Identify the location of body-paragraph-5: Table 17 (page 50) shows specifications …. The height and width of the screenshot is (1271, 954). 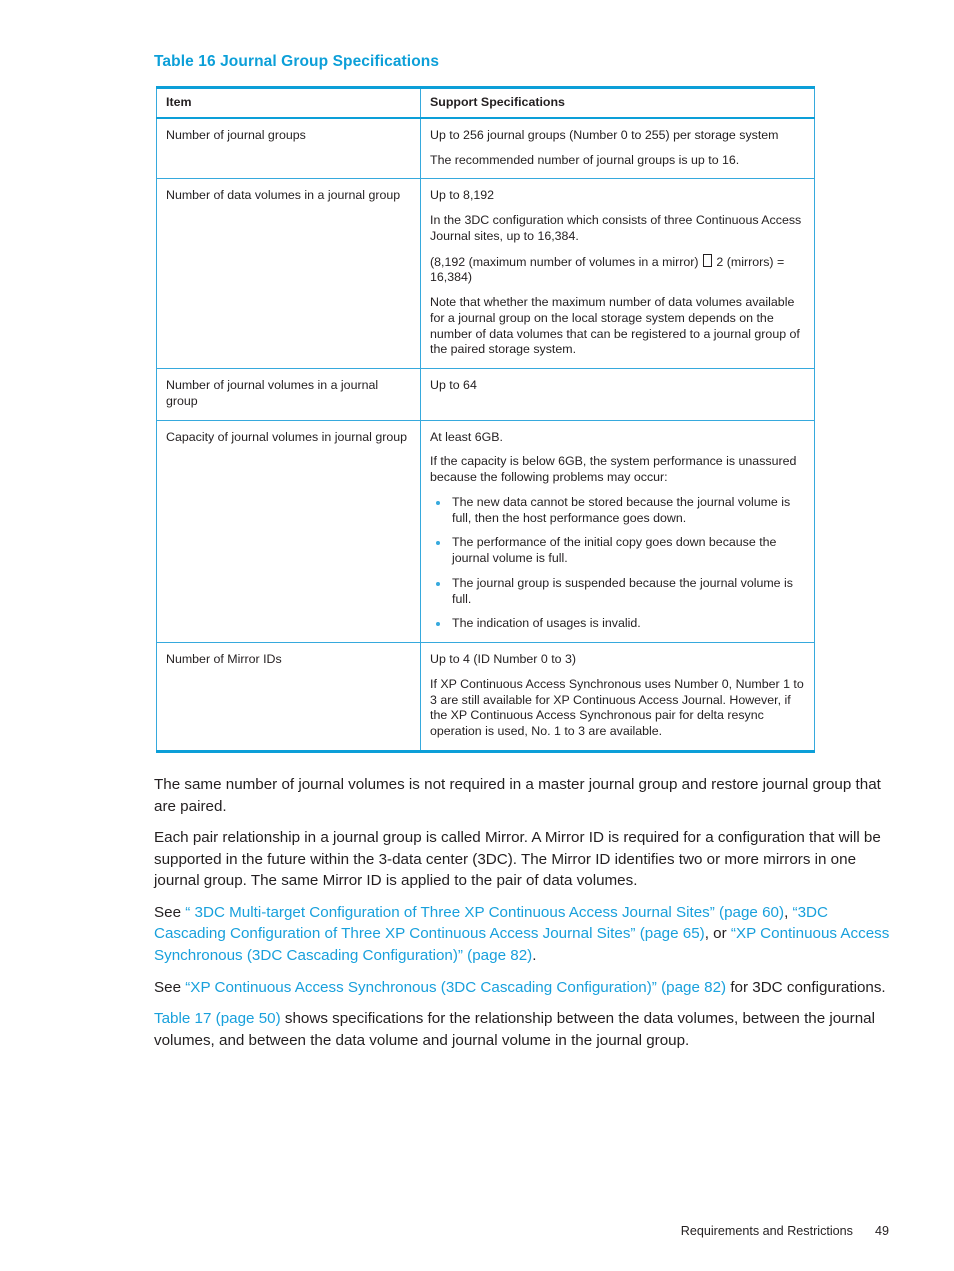
(528, 1029).